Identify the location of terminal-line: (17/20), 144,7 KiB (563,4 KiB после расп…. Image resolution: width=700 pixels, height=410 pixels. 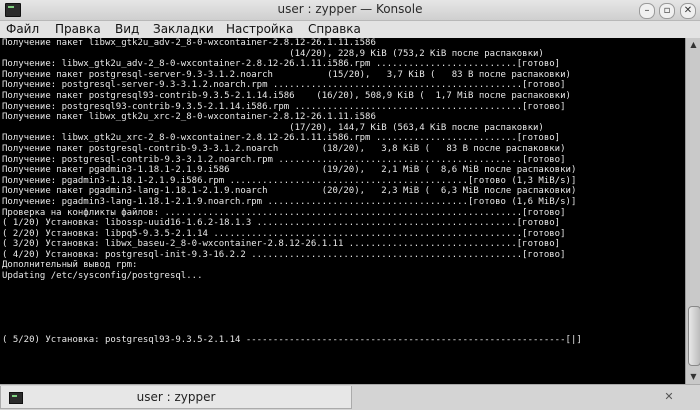
(273, 127).